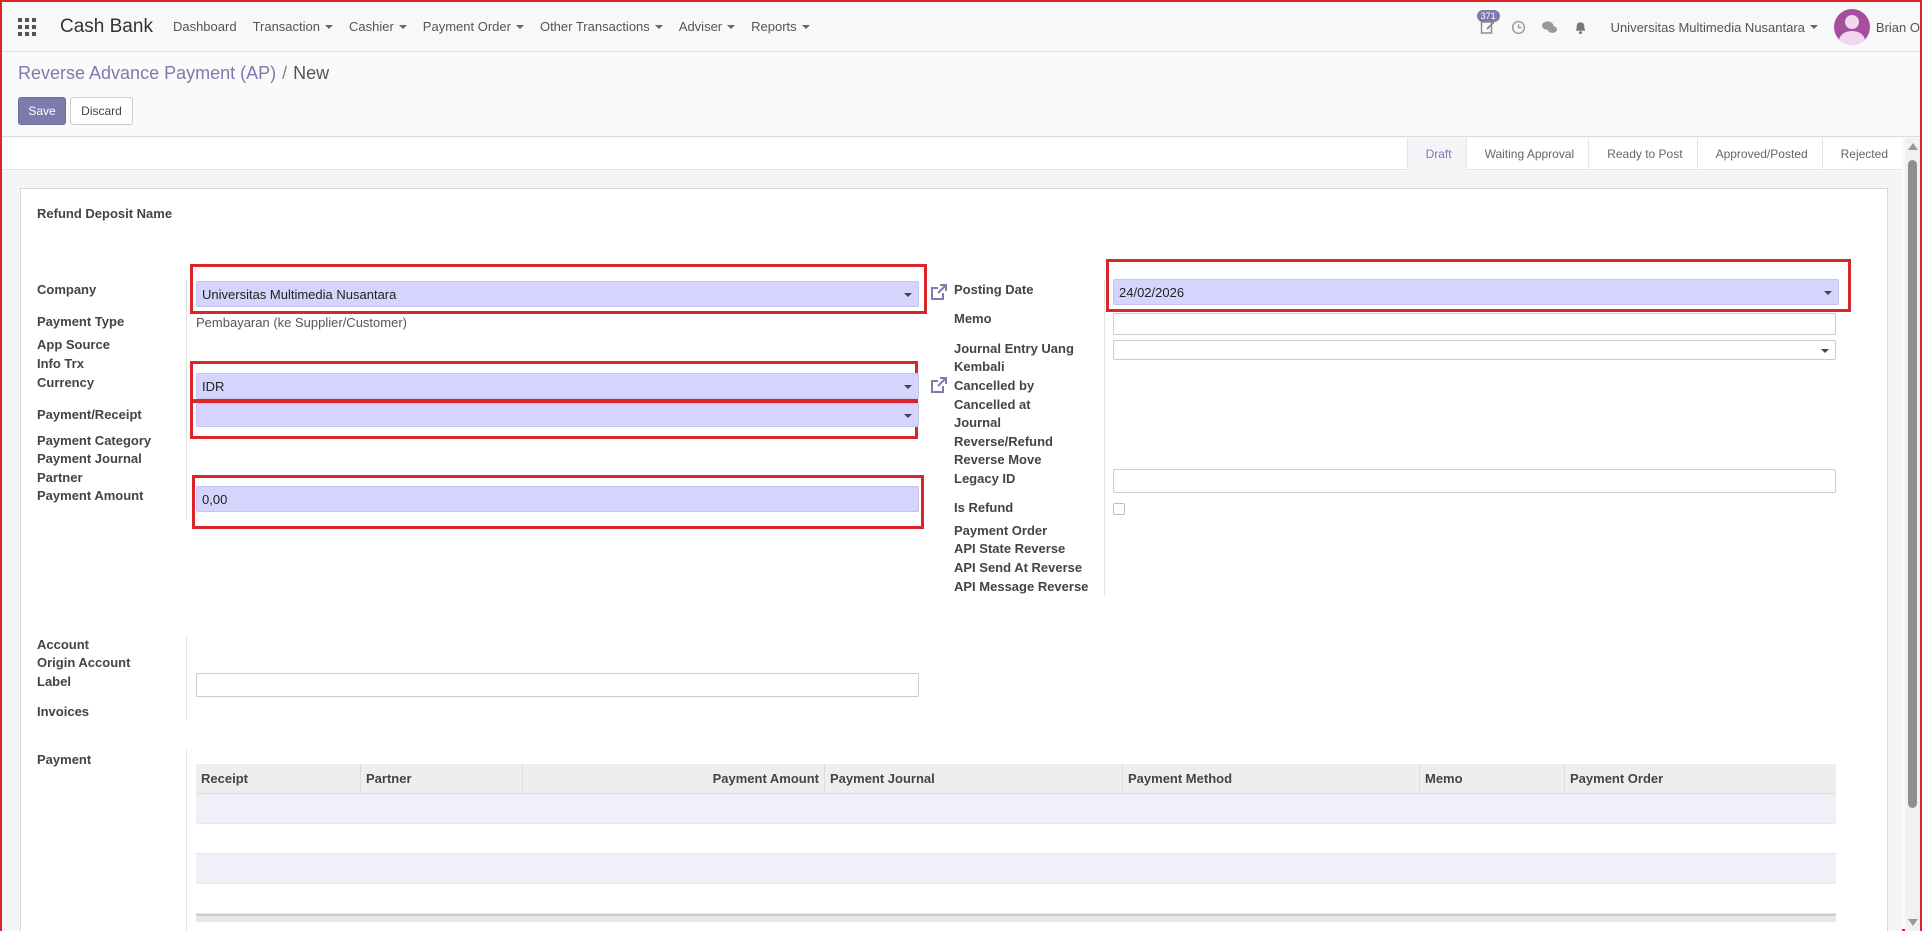  I want to click on payment-receipt-select, so click(557, 415).